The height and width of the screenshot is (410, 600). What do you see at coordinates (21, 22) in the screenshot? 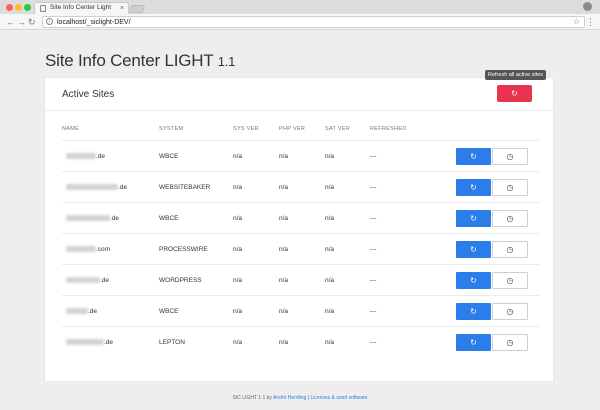
I see `forward-icon: →` at bounding box center [21, 22].